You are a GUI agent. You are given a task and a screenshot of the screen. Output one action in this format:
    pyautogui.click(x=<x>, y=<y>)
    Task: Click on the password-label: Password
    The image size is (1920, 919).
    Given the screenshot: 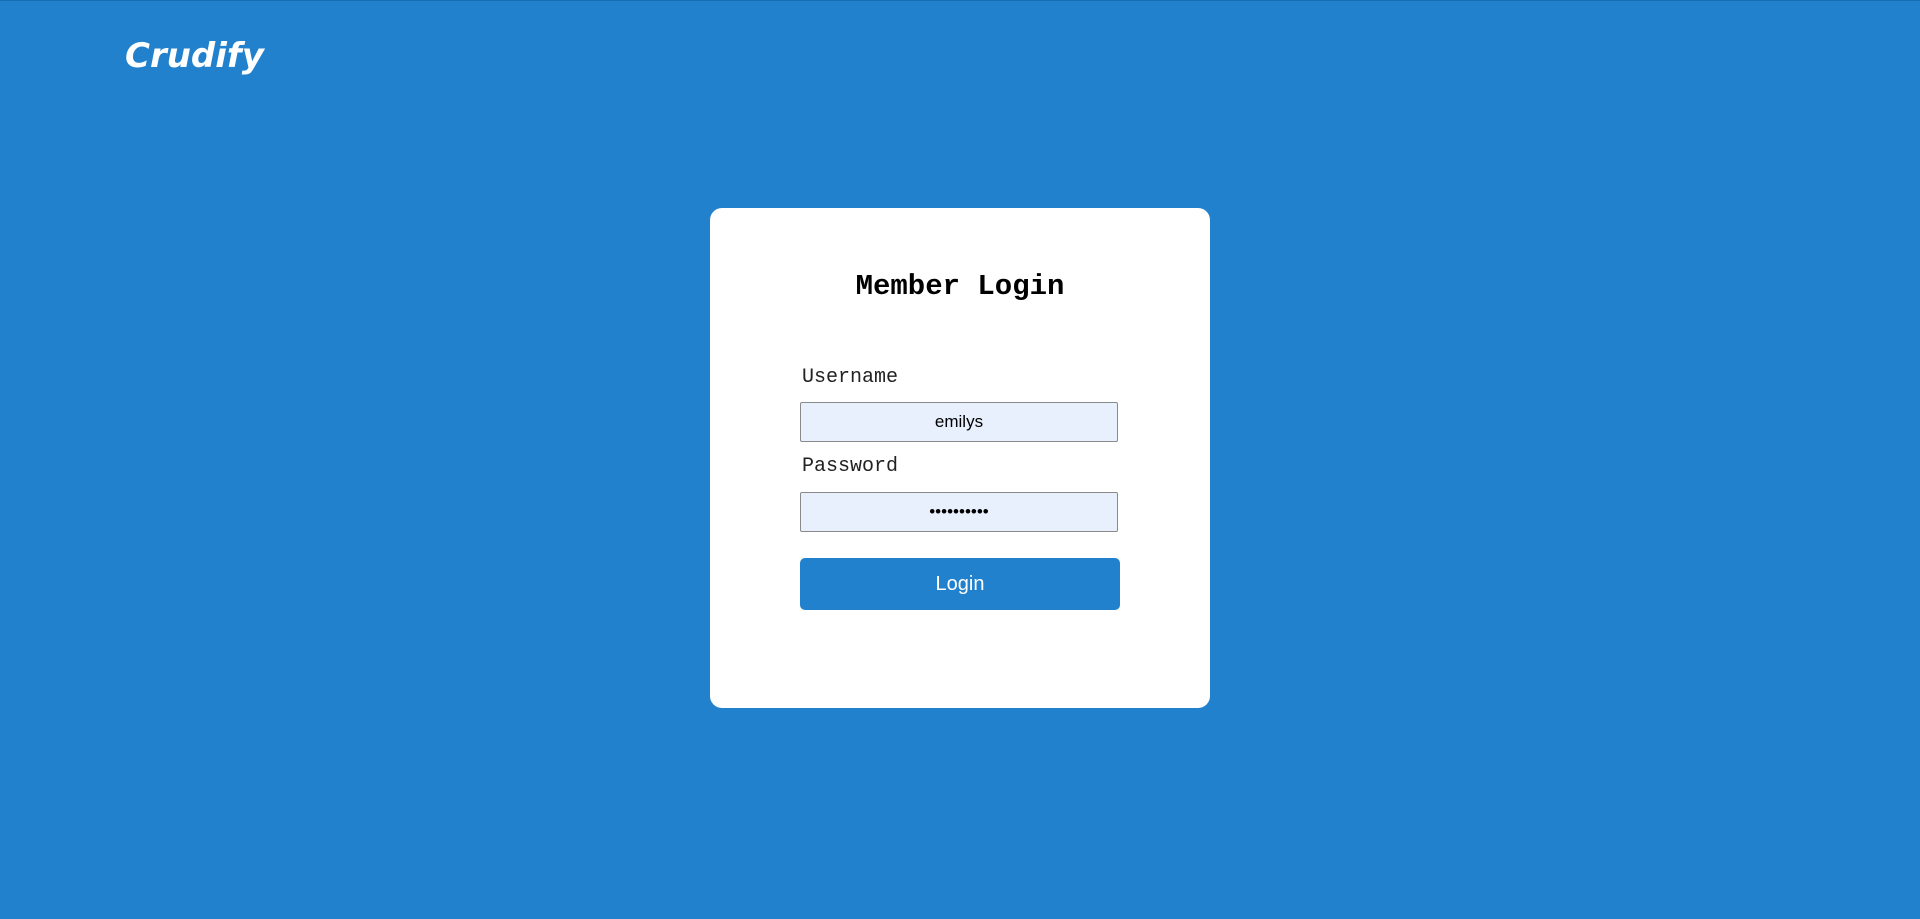 What is the action you would take?
    pyautogui.click(x=850, y=466)
    